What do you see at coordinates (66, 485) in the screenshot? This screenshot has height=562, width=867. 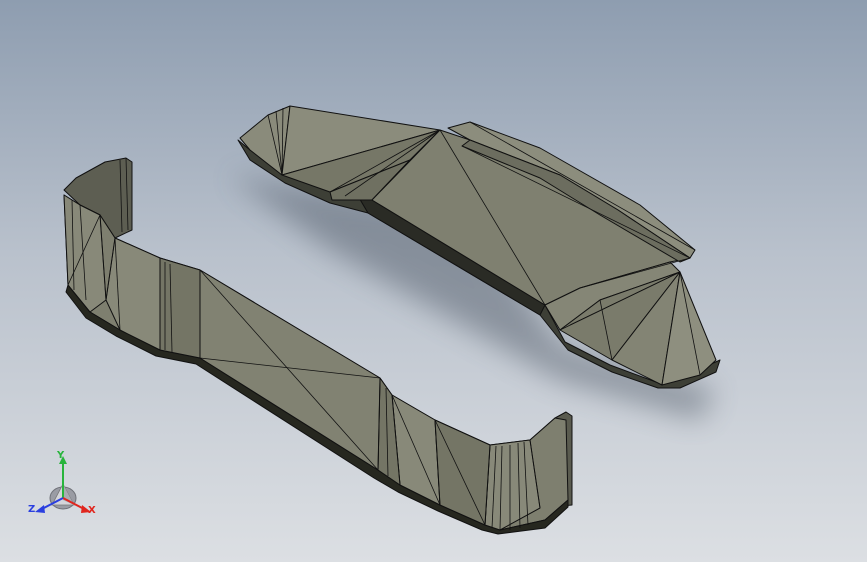 I see `coordinate-triad: Y X Z` at bounding box center [66, 485].